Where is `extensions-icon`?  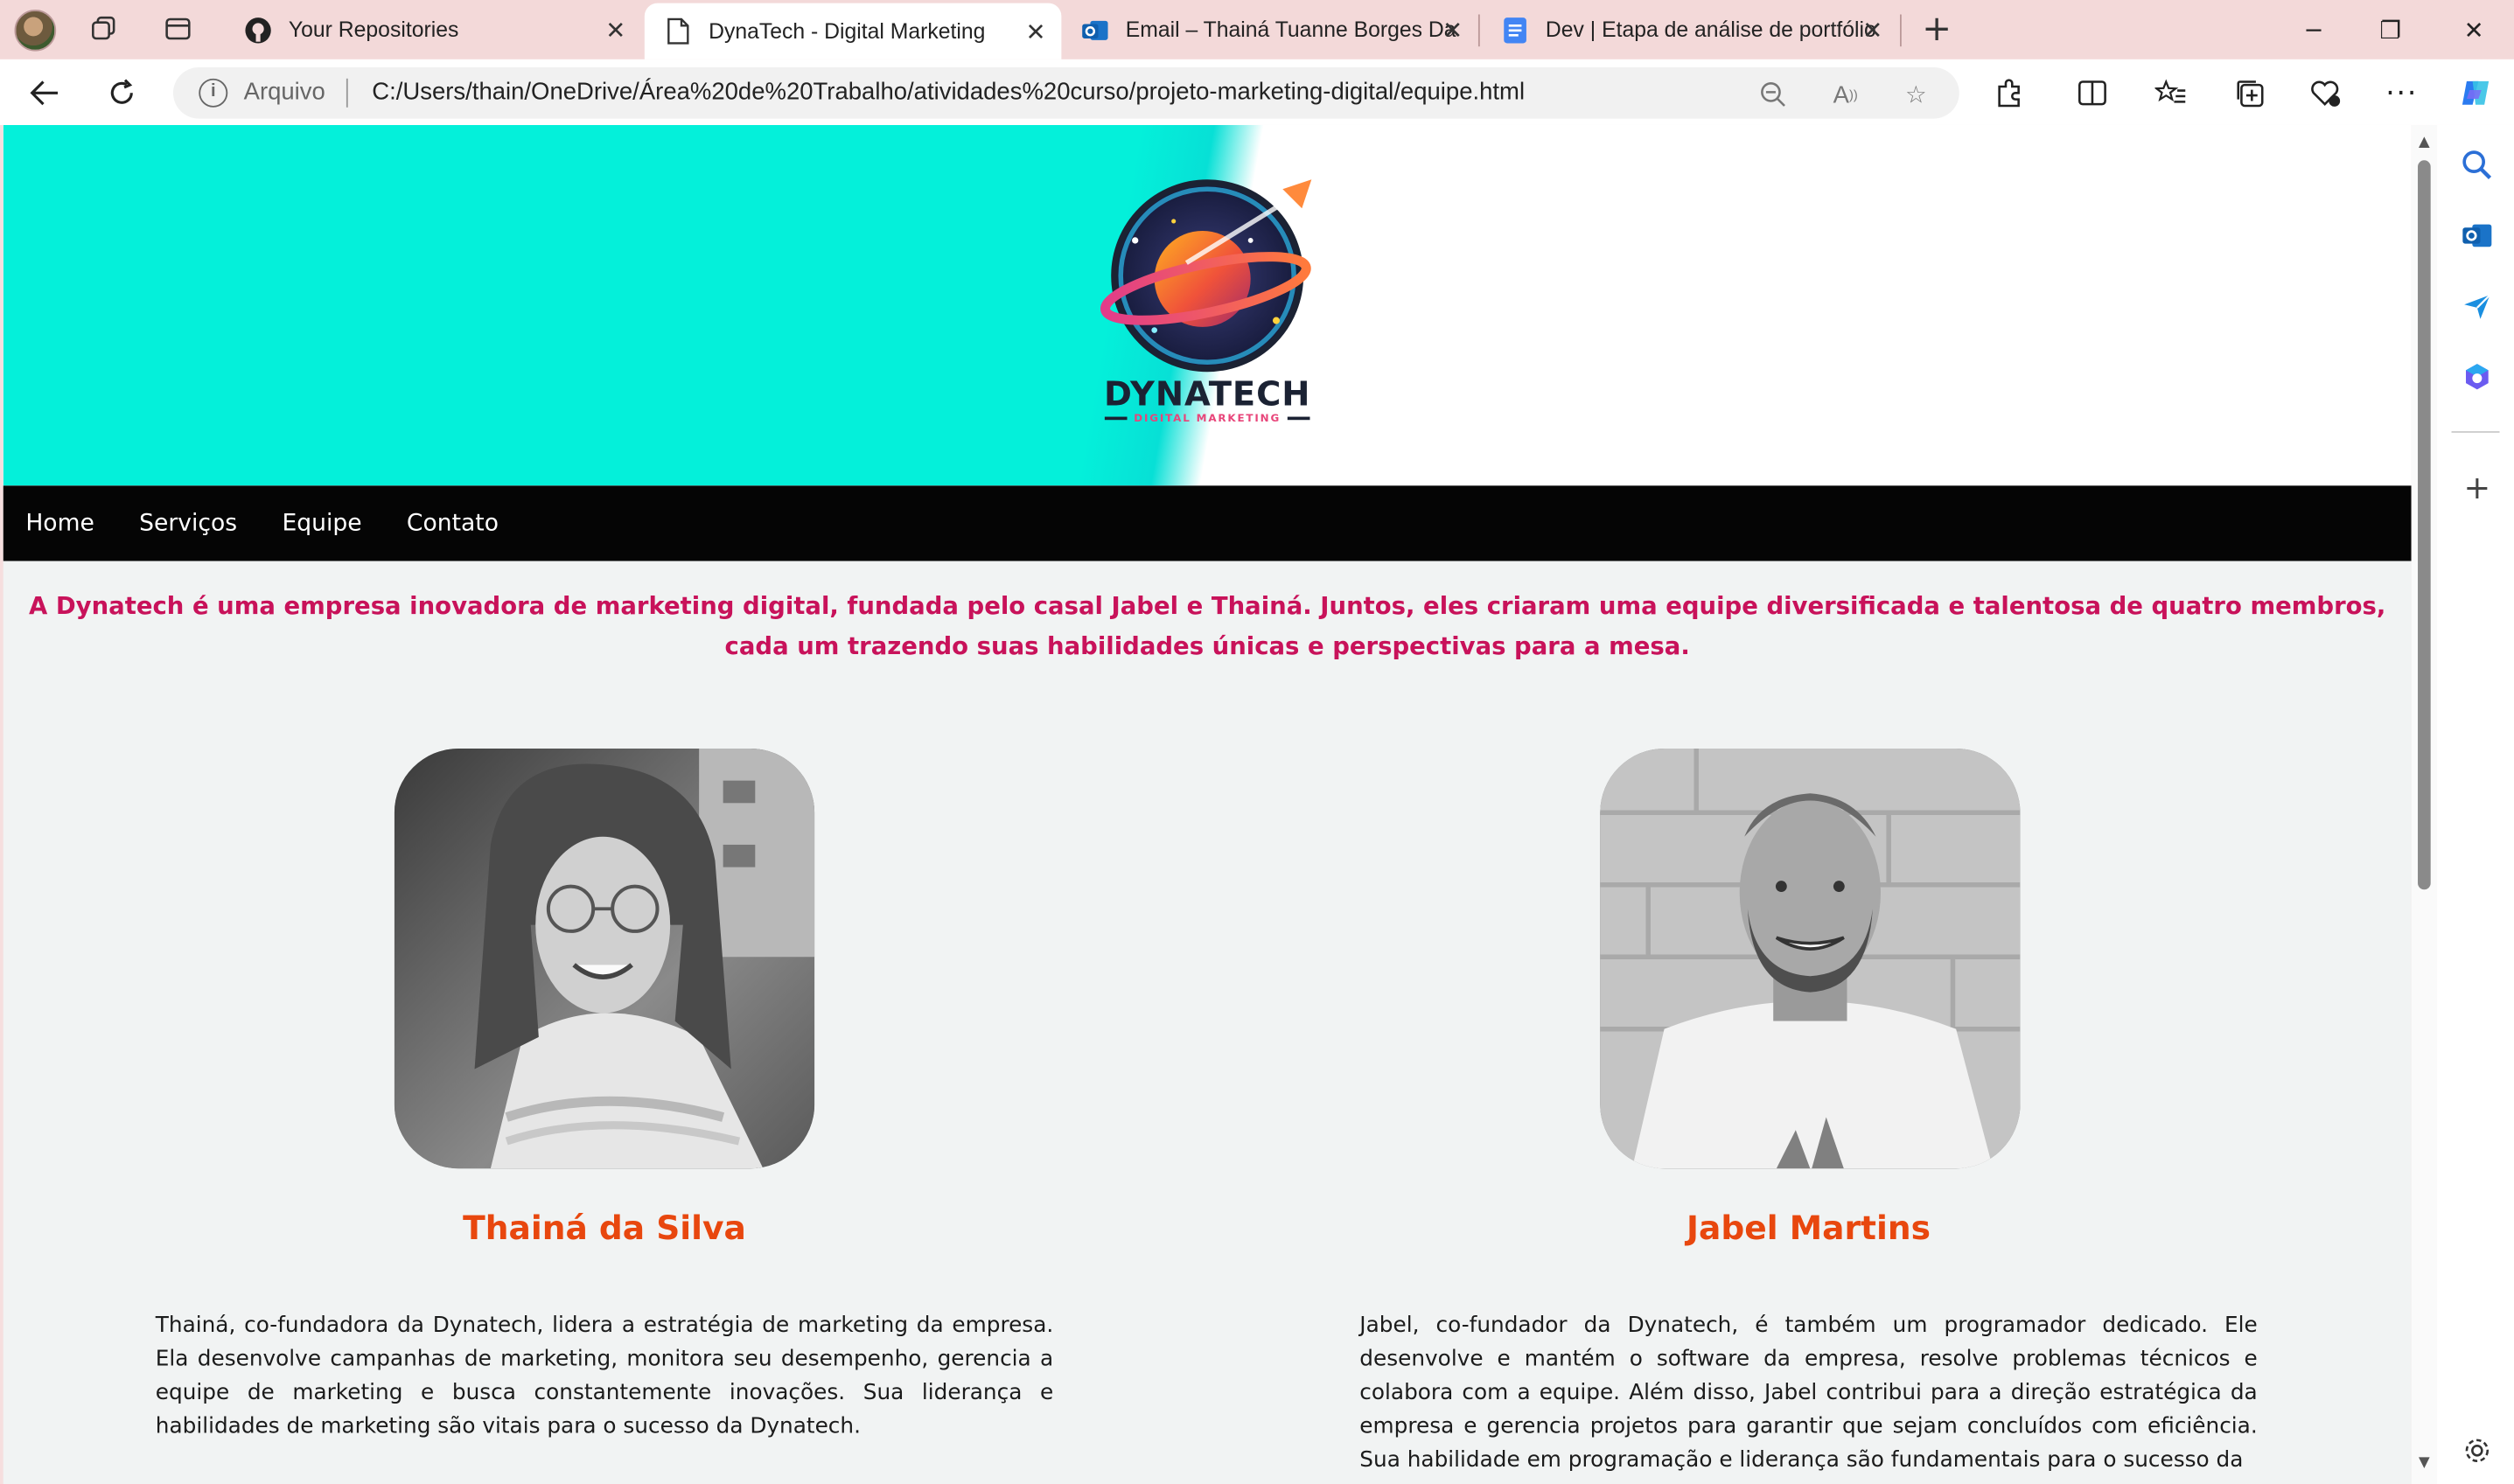
extensions-icon is located at coordinates (2008, 92).